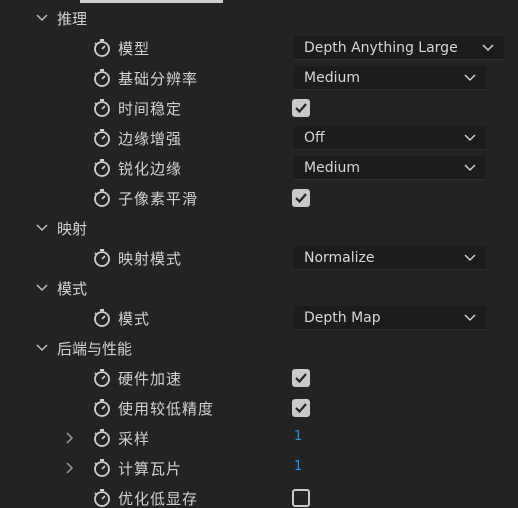 The image size is (518, 508). Describe the element at coordinates (150, 139) in the screenshot. I see `prop-label: 边缘增强` at that location.